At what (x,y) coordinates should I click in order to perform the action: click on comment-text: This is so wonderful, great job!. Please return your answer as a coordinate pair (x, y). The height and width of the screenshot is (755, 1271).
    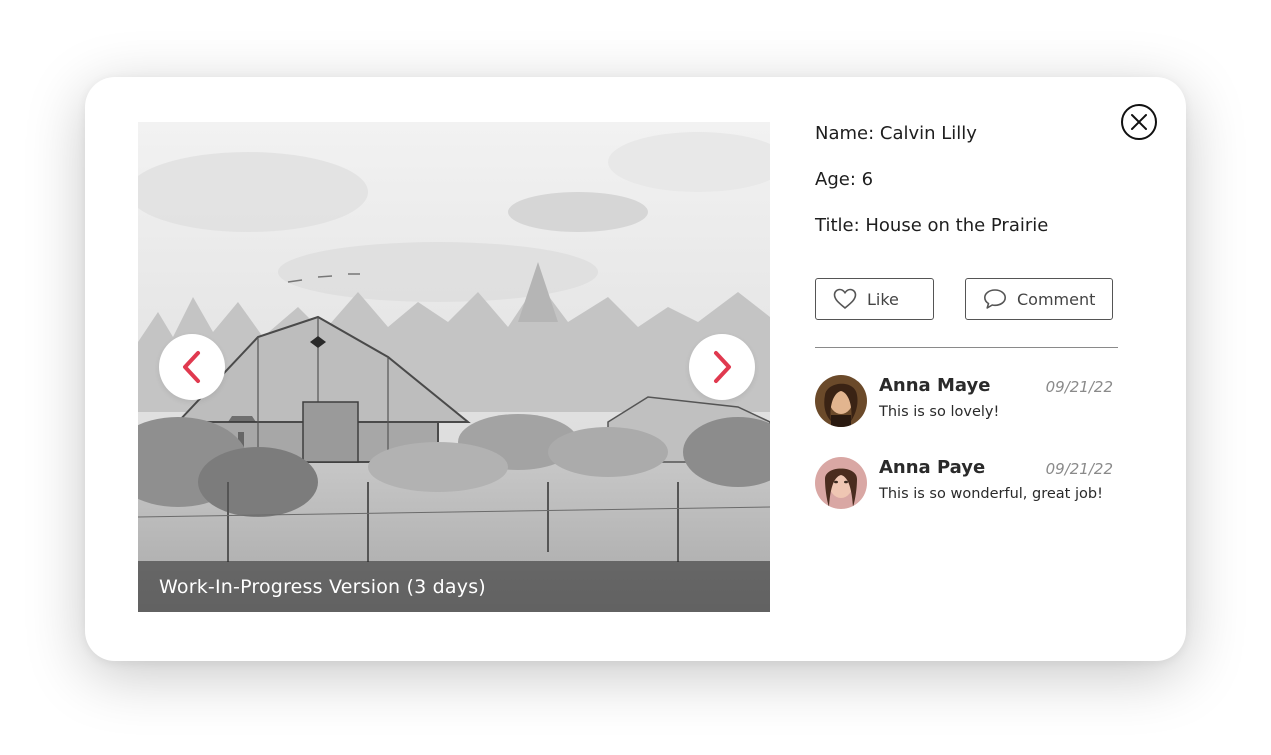
    Looking at the image, I should click on (991, 494).